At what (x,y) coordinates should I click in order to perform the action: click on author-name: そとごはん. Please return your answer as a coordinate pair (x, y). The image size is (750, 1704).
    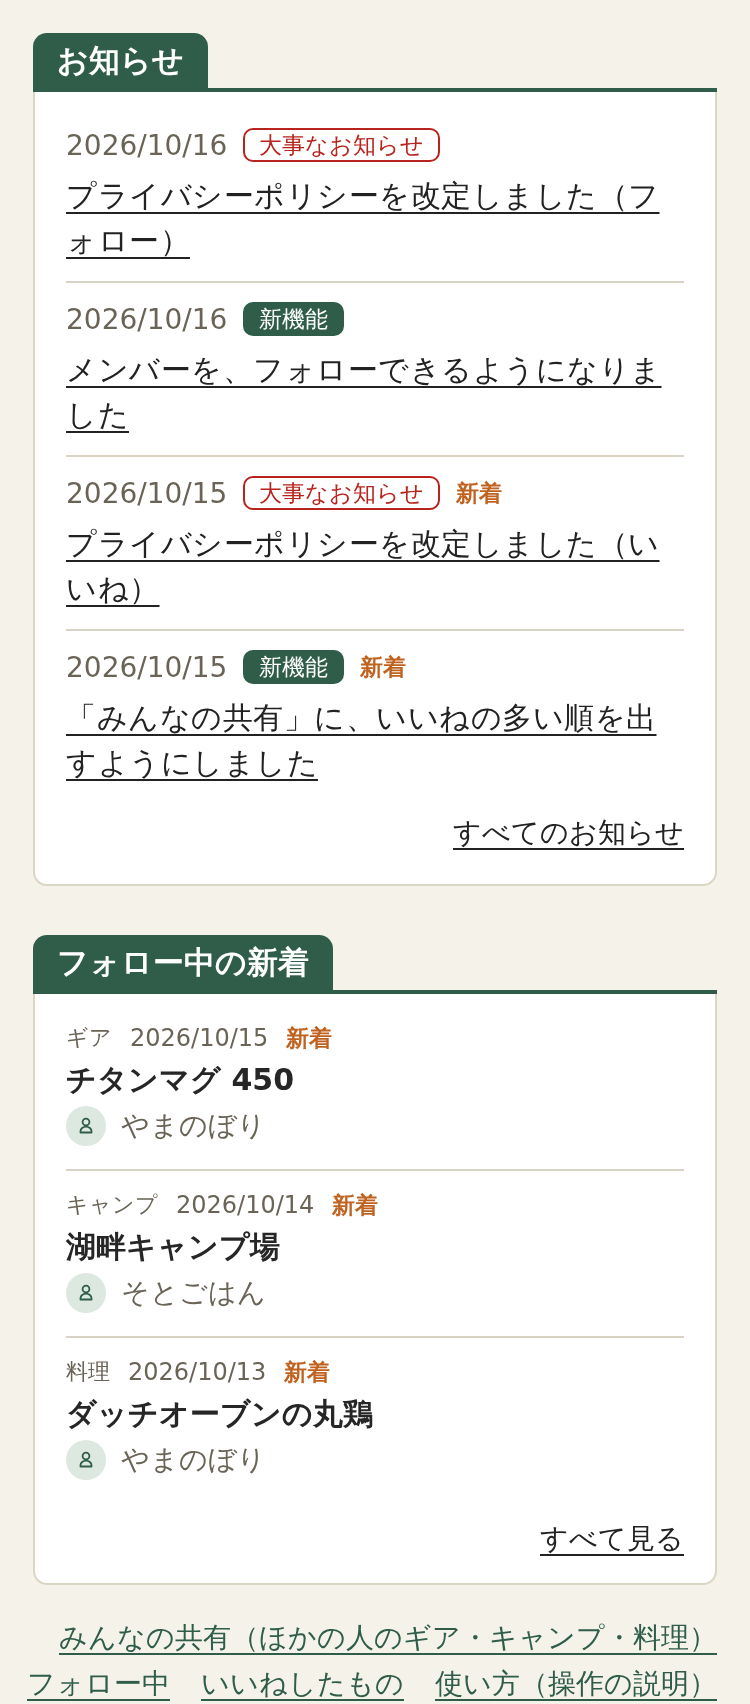
    Looking at the image, I should click on (193, 1293).